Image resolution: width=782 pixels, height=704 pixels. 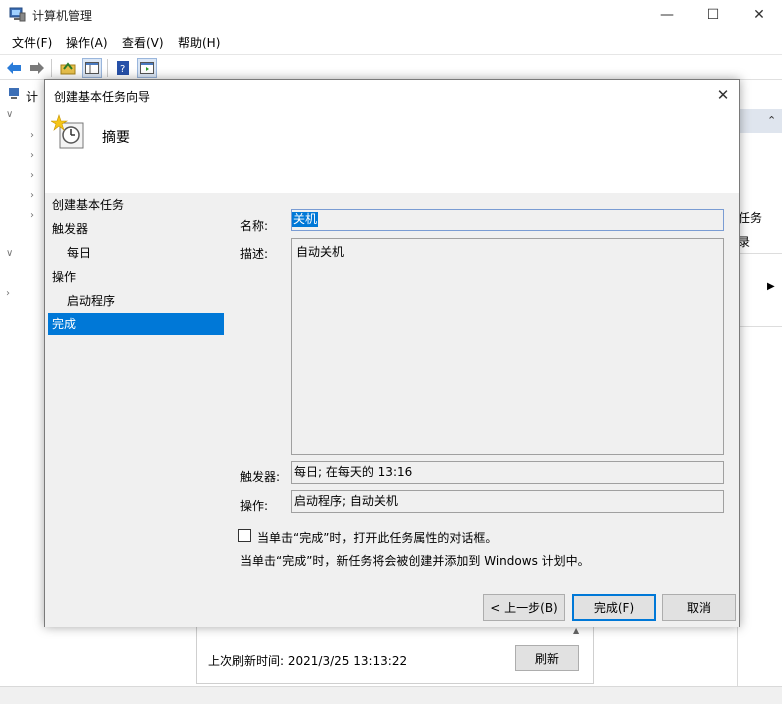 I want to click on name-value: 关机, so click(x=305, y=219).